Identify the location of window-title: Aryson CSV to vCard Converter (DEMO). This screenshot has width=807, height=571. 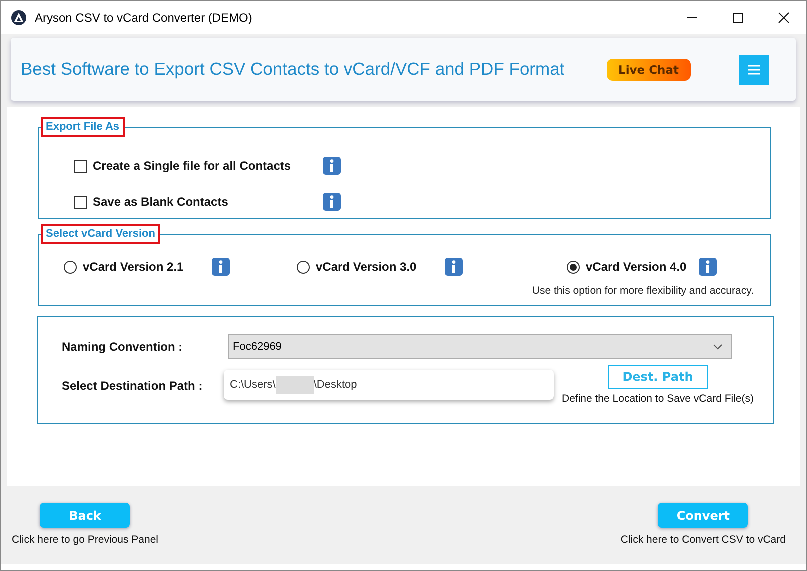
(143, 17).